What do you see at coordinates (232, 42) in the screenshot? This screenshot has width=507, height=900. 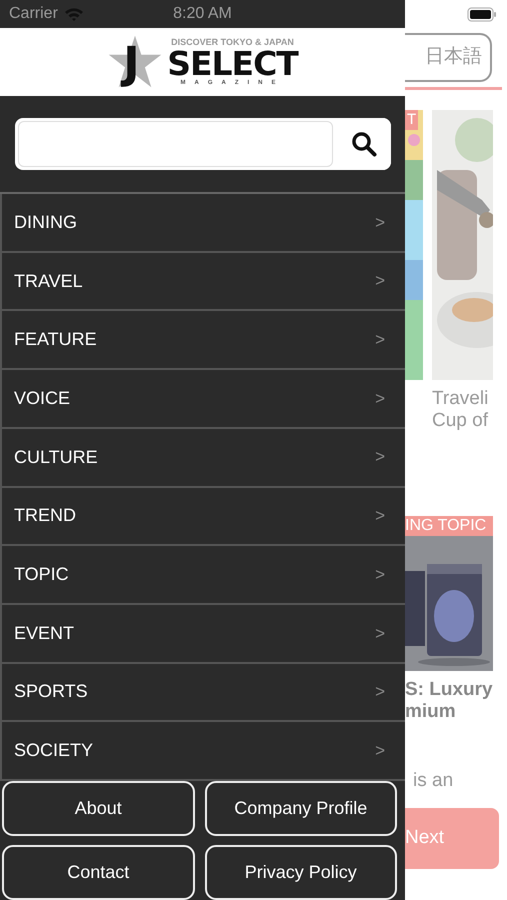 I see `logo-tagline: DISCOVER TOKYO & JAPAN` at bounding box center [232, 42].